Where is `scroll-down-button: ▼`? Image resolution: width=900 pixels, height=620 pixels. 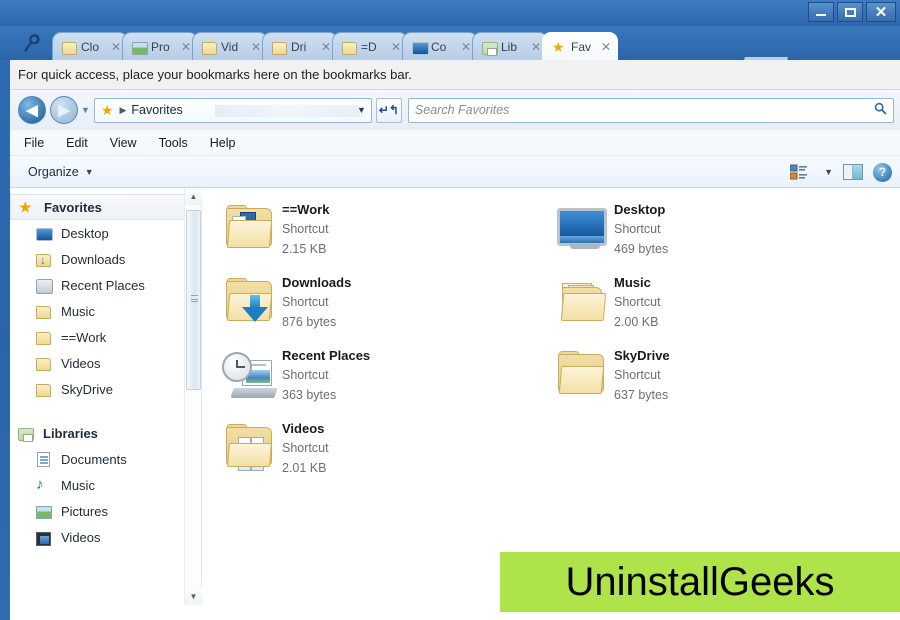
scroll-down-button: ▼ is located at coordinates (193, 596).